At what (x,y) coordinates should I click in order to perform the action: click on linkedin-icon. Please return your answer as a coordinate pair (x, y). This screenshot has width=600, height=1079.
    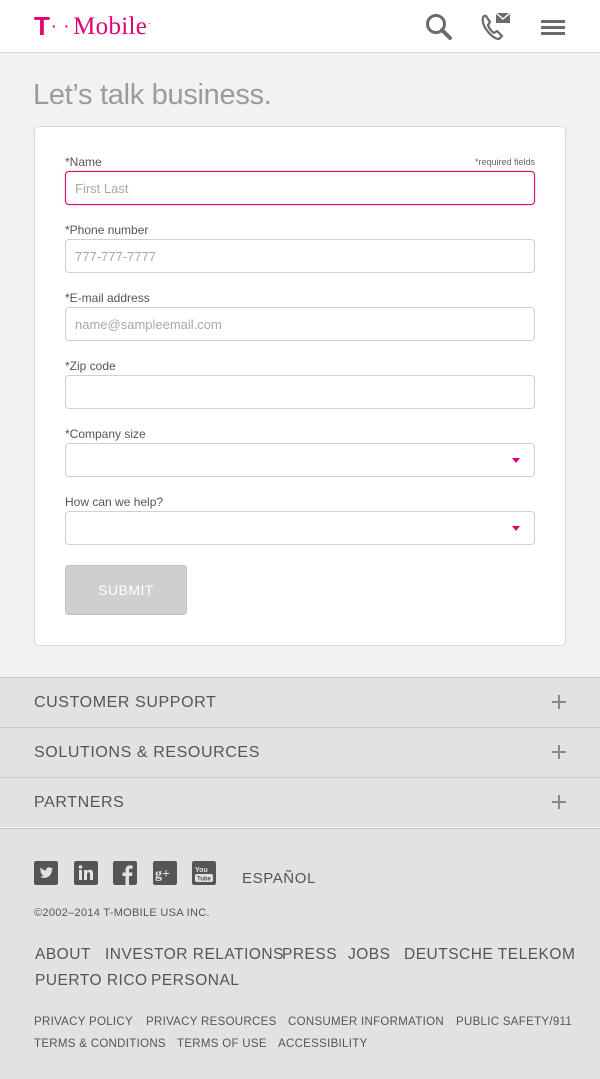
    Looking at the image, I should click on (86, 873).